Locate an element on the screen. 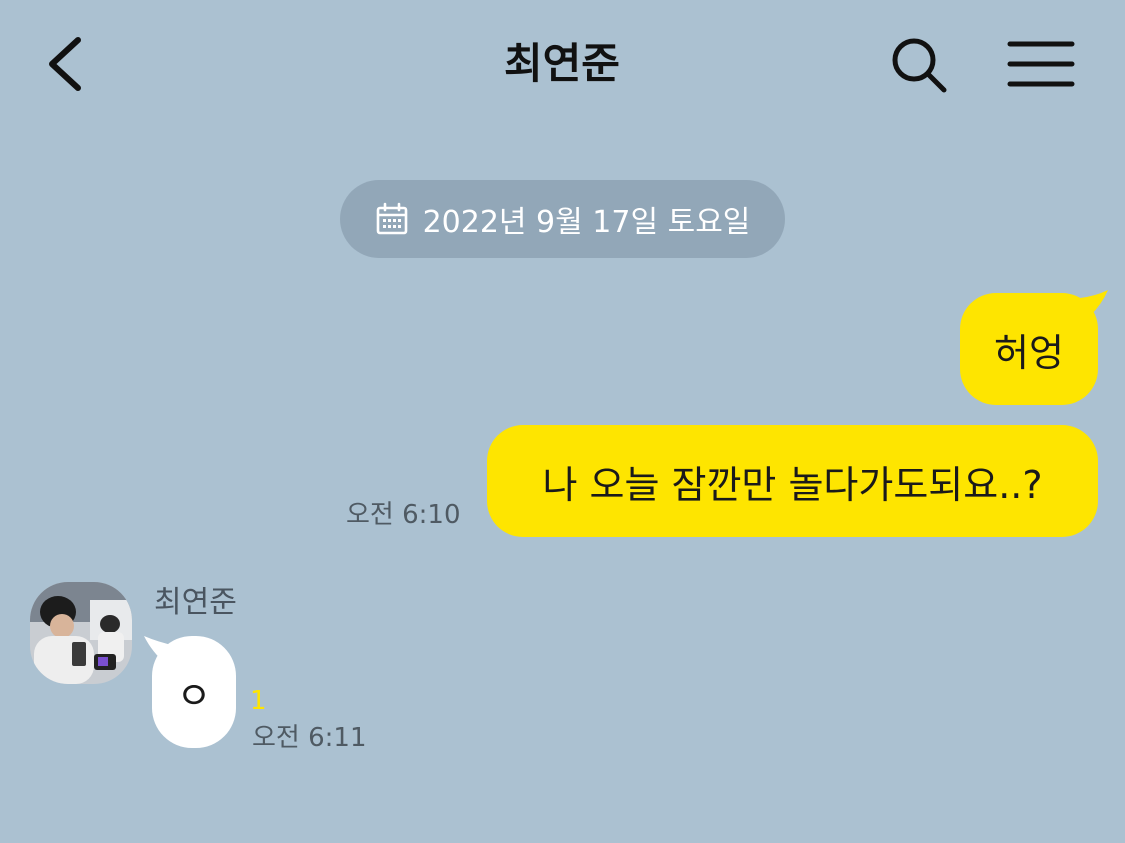 The height and width of the screenshot is (843, 1125). hamburger-menu-icon is located at coordinates (1041, 64).